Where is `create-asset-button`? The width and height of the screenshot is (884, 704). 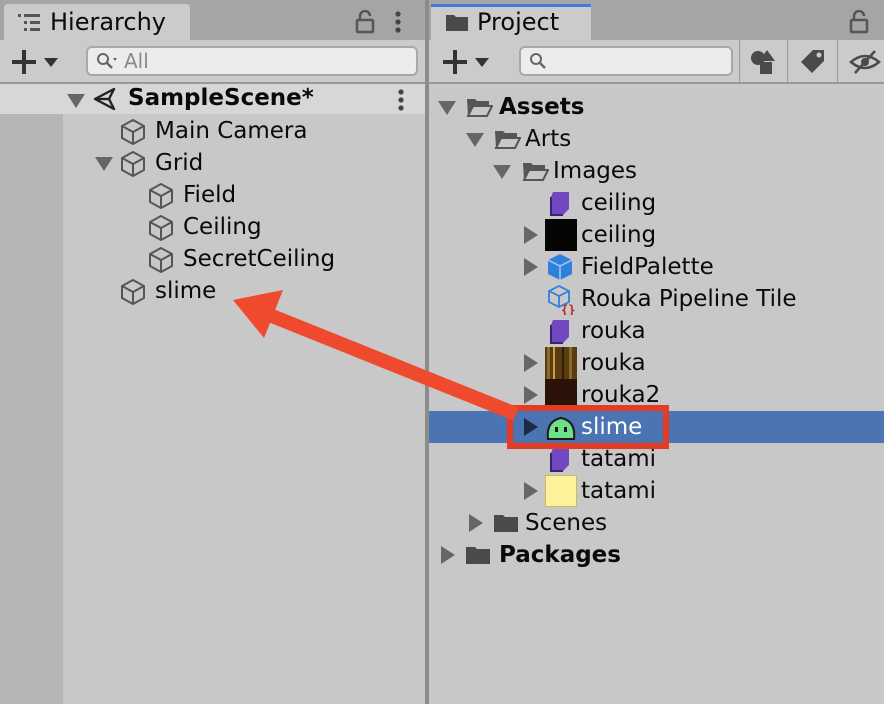
create-asset-button is located at coordinates (465, 62).